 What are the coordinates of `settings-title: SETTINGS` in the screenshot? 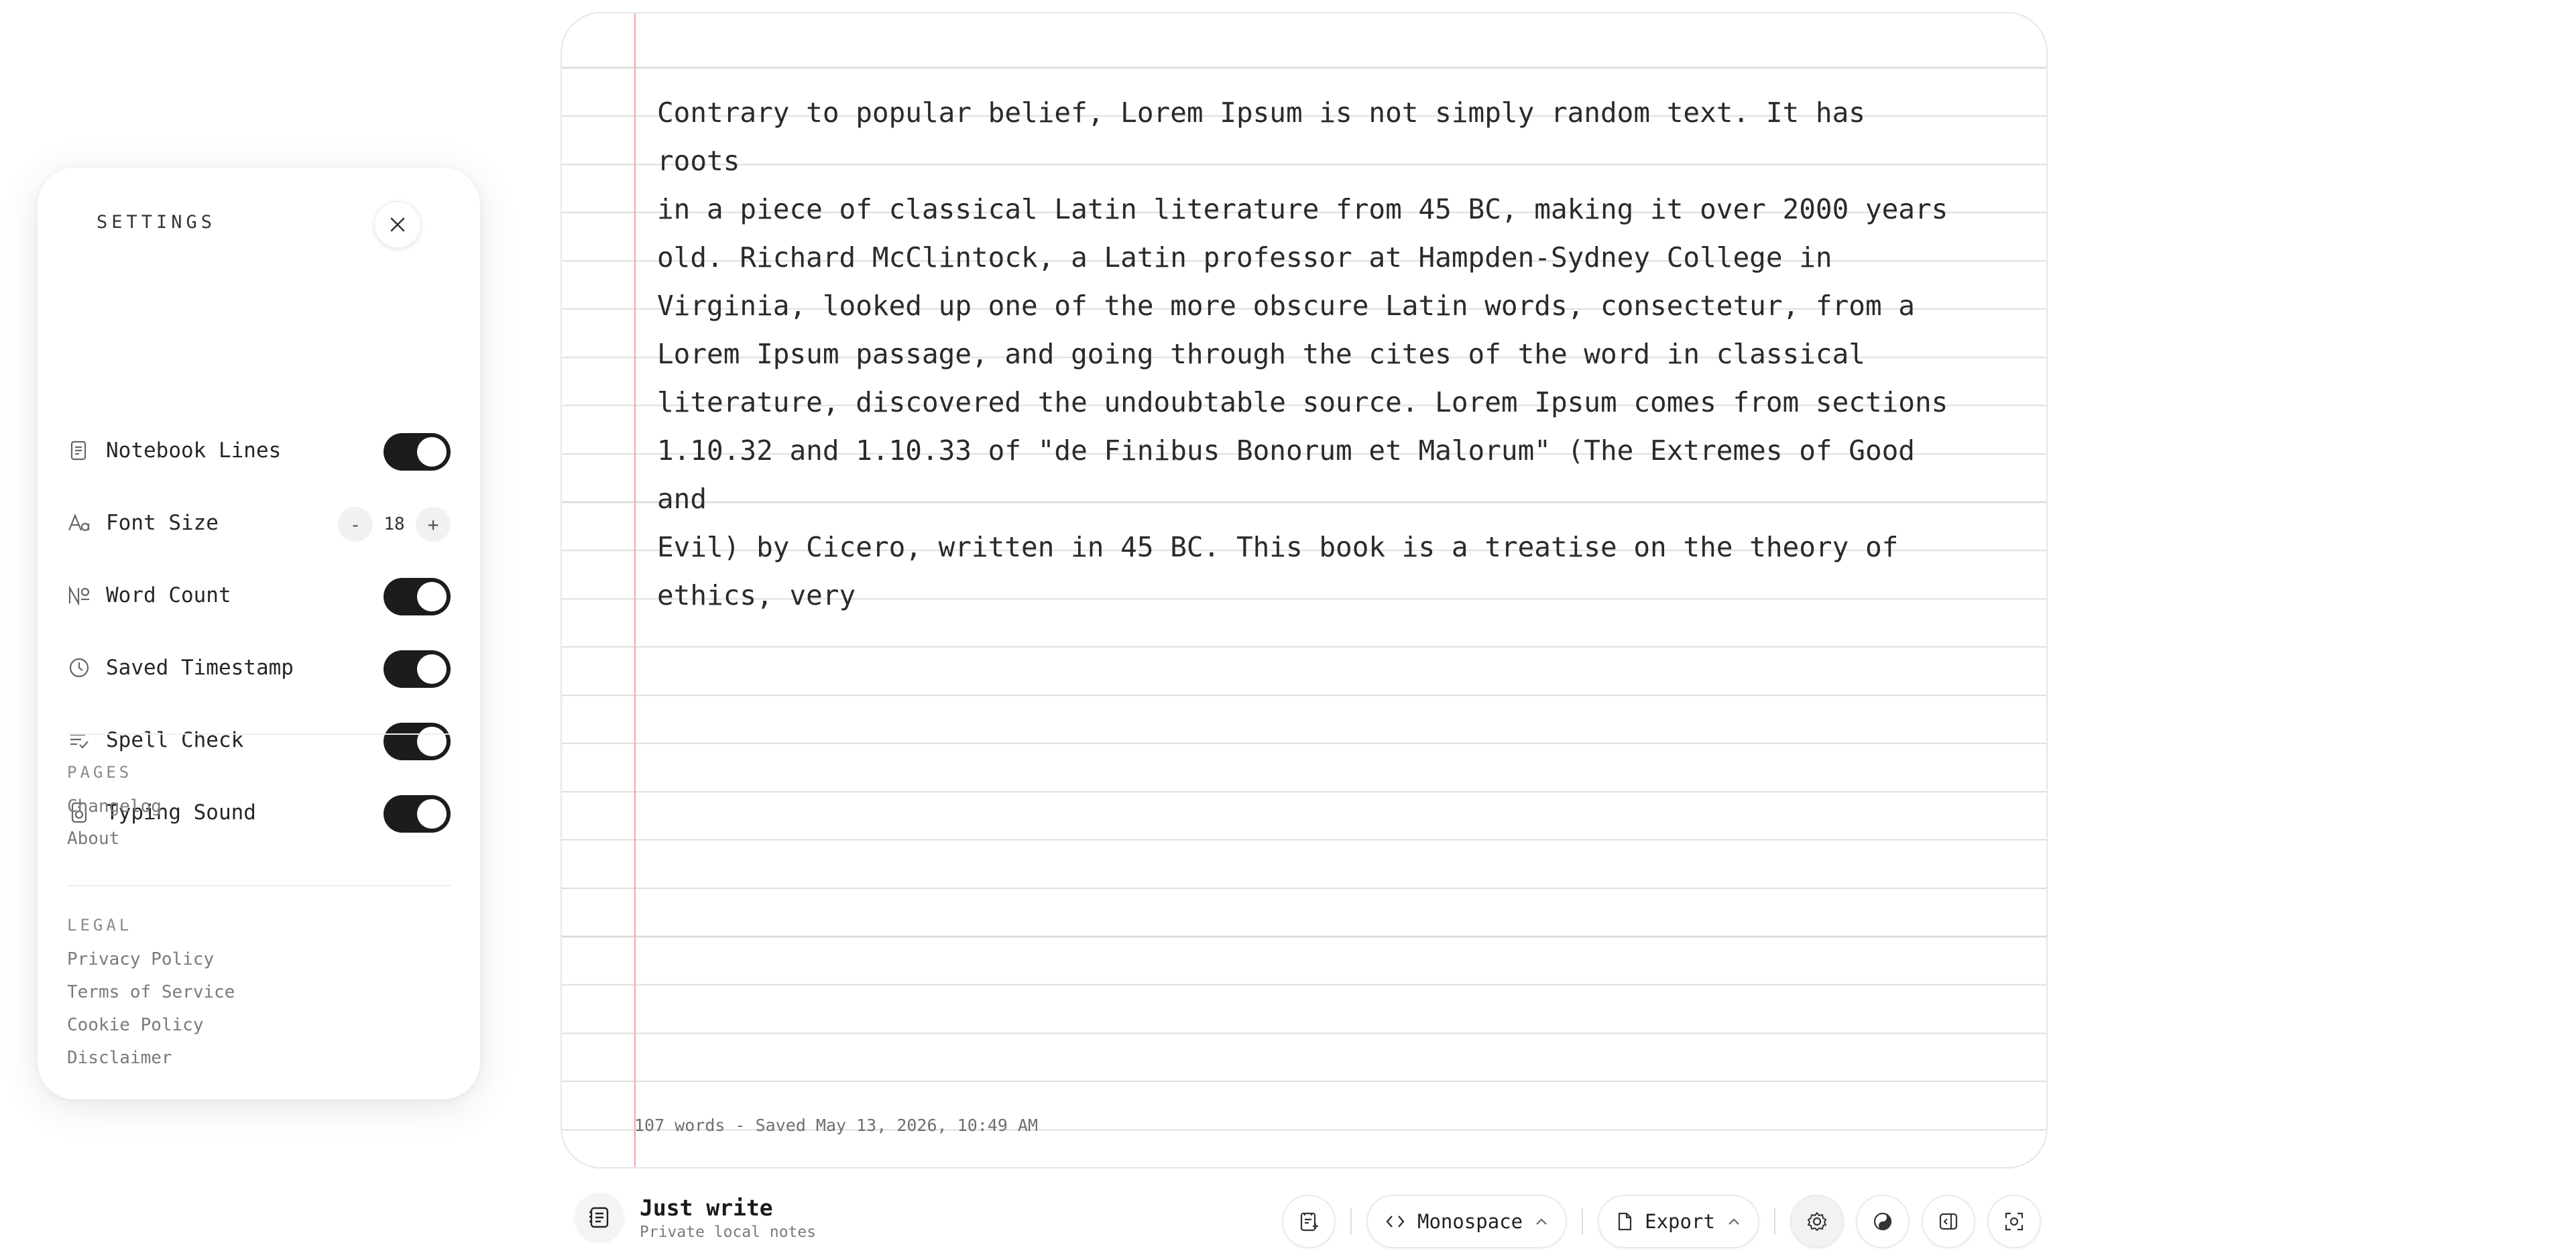 It's located at (157, 222).